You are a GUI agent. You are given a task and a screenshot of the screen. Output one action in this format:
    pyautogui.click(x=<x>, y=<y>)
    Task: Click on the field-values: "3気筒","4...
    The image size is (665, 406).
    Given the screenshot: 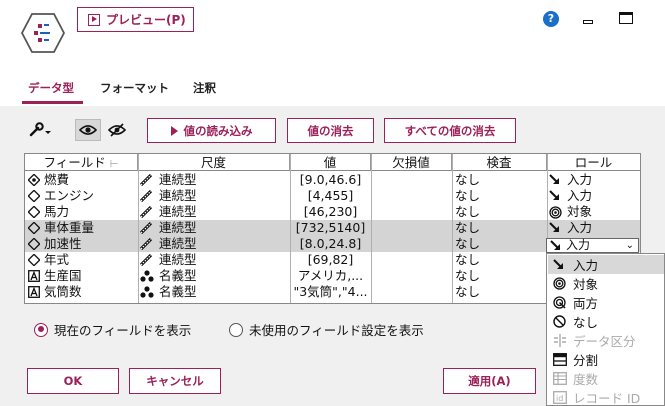 What is the action you would take?
    pyautogui.click(x=330, y=292)
    